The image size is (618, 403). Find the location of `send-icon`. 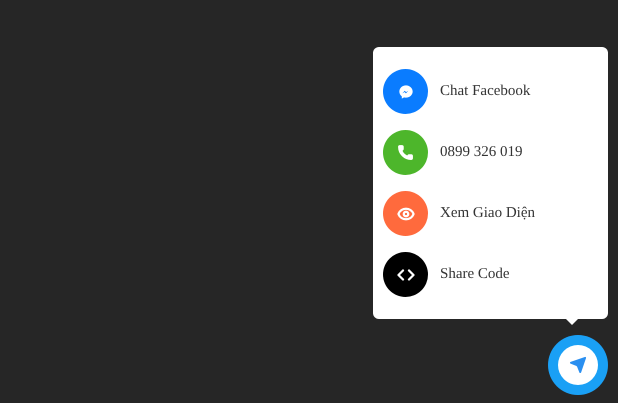

send-icon is located at coordinates (578, 365).